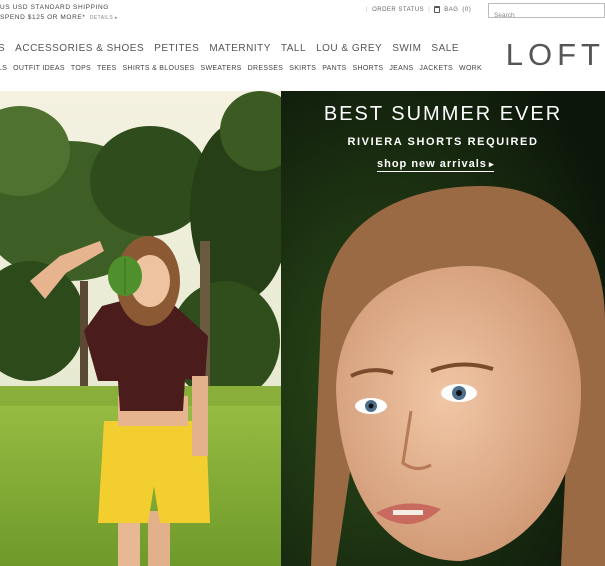  I want to click on subnav-item-work: WORK, so click(470, 68).